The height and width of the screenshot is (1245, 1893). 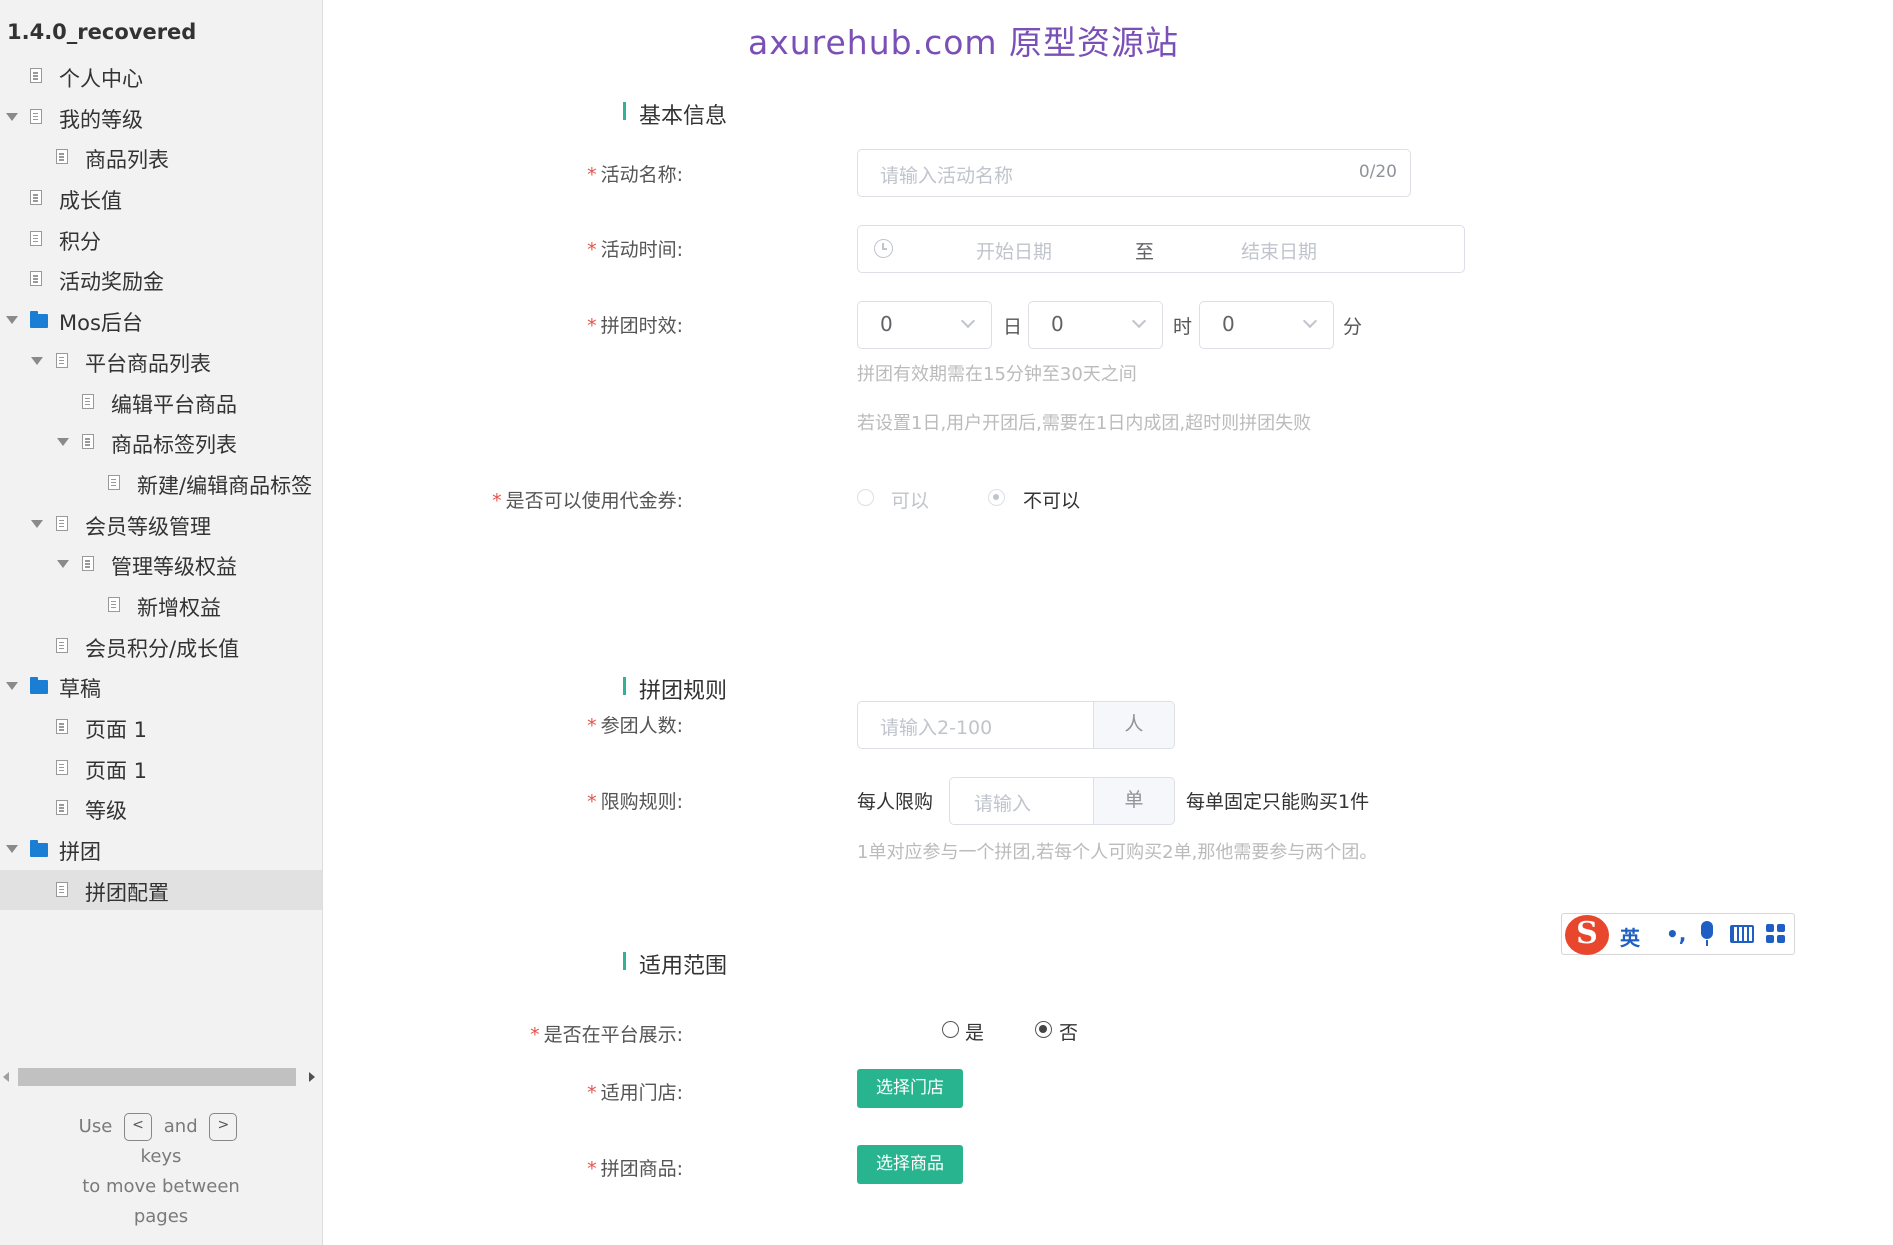 What do you see at coordinates (161, 564) in the screenshot?
I see `sidebar-item: 管理等级权益` at bounding box center [161, 564].